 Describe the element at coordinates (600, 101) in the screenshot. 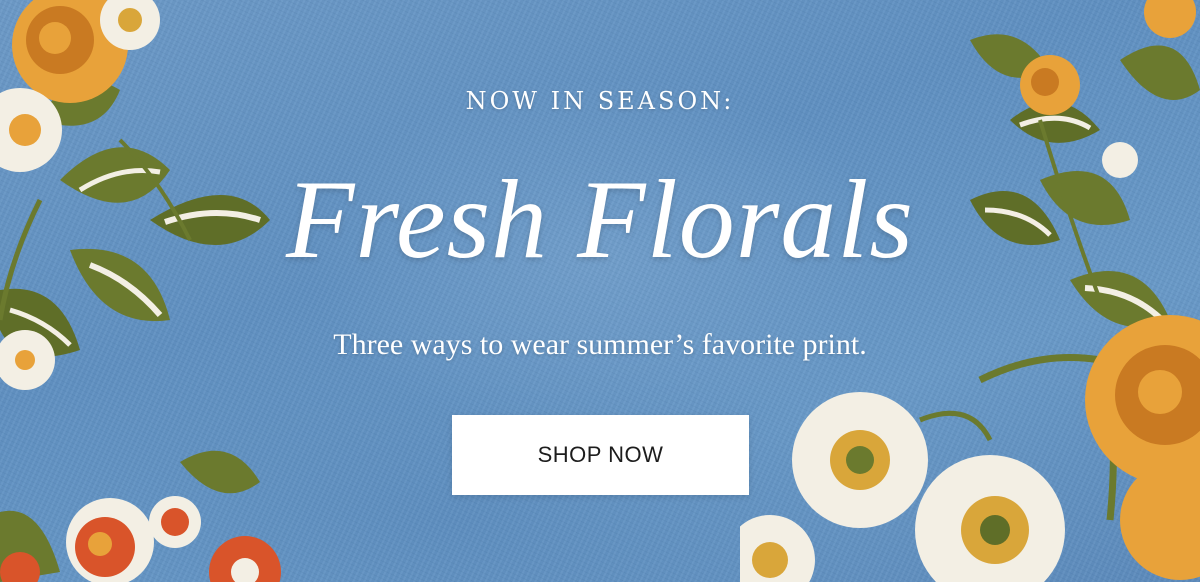

I see `eyebrow-text: NOW IN SEASON:` at that location.